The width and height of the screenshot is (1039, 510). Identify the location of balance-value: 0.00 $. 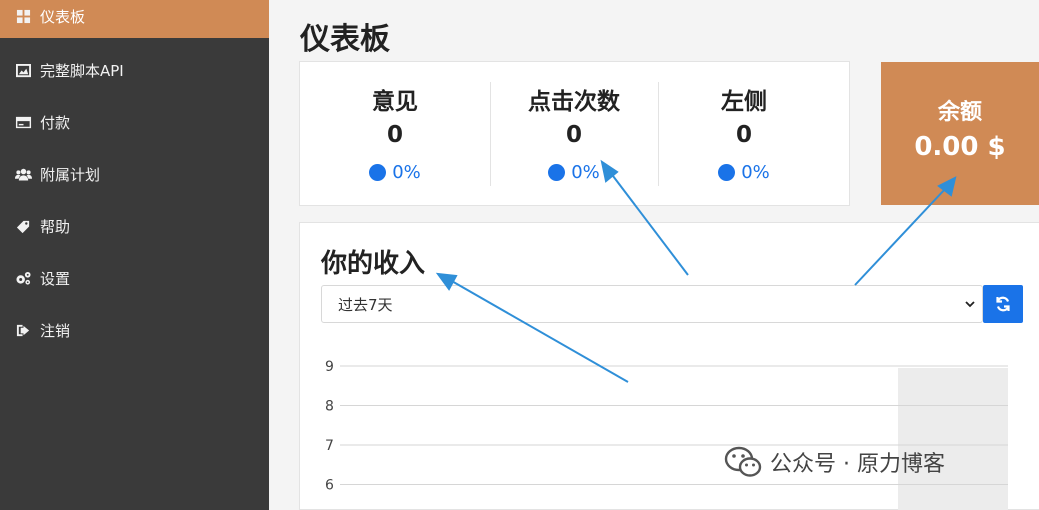
(960, 147).